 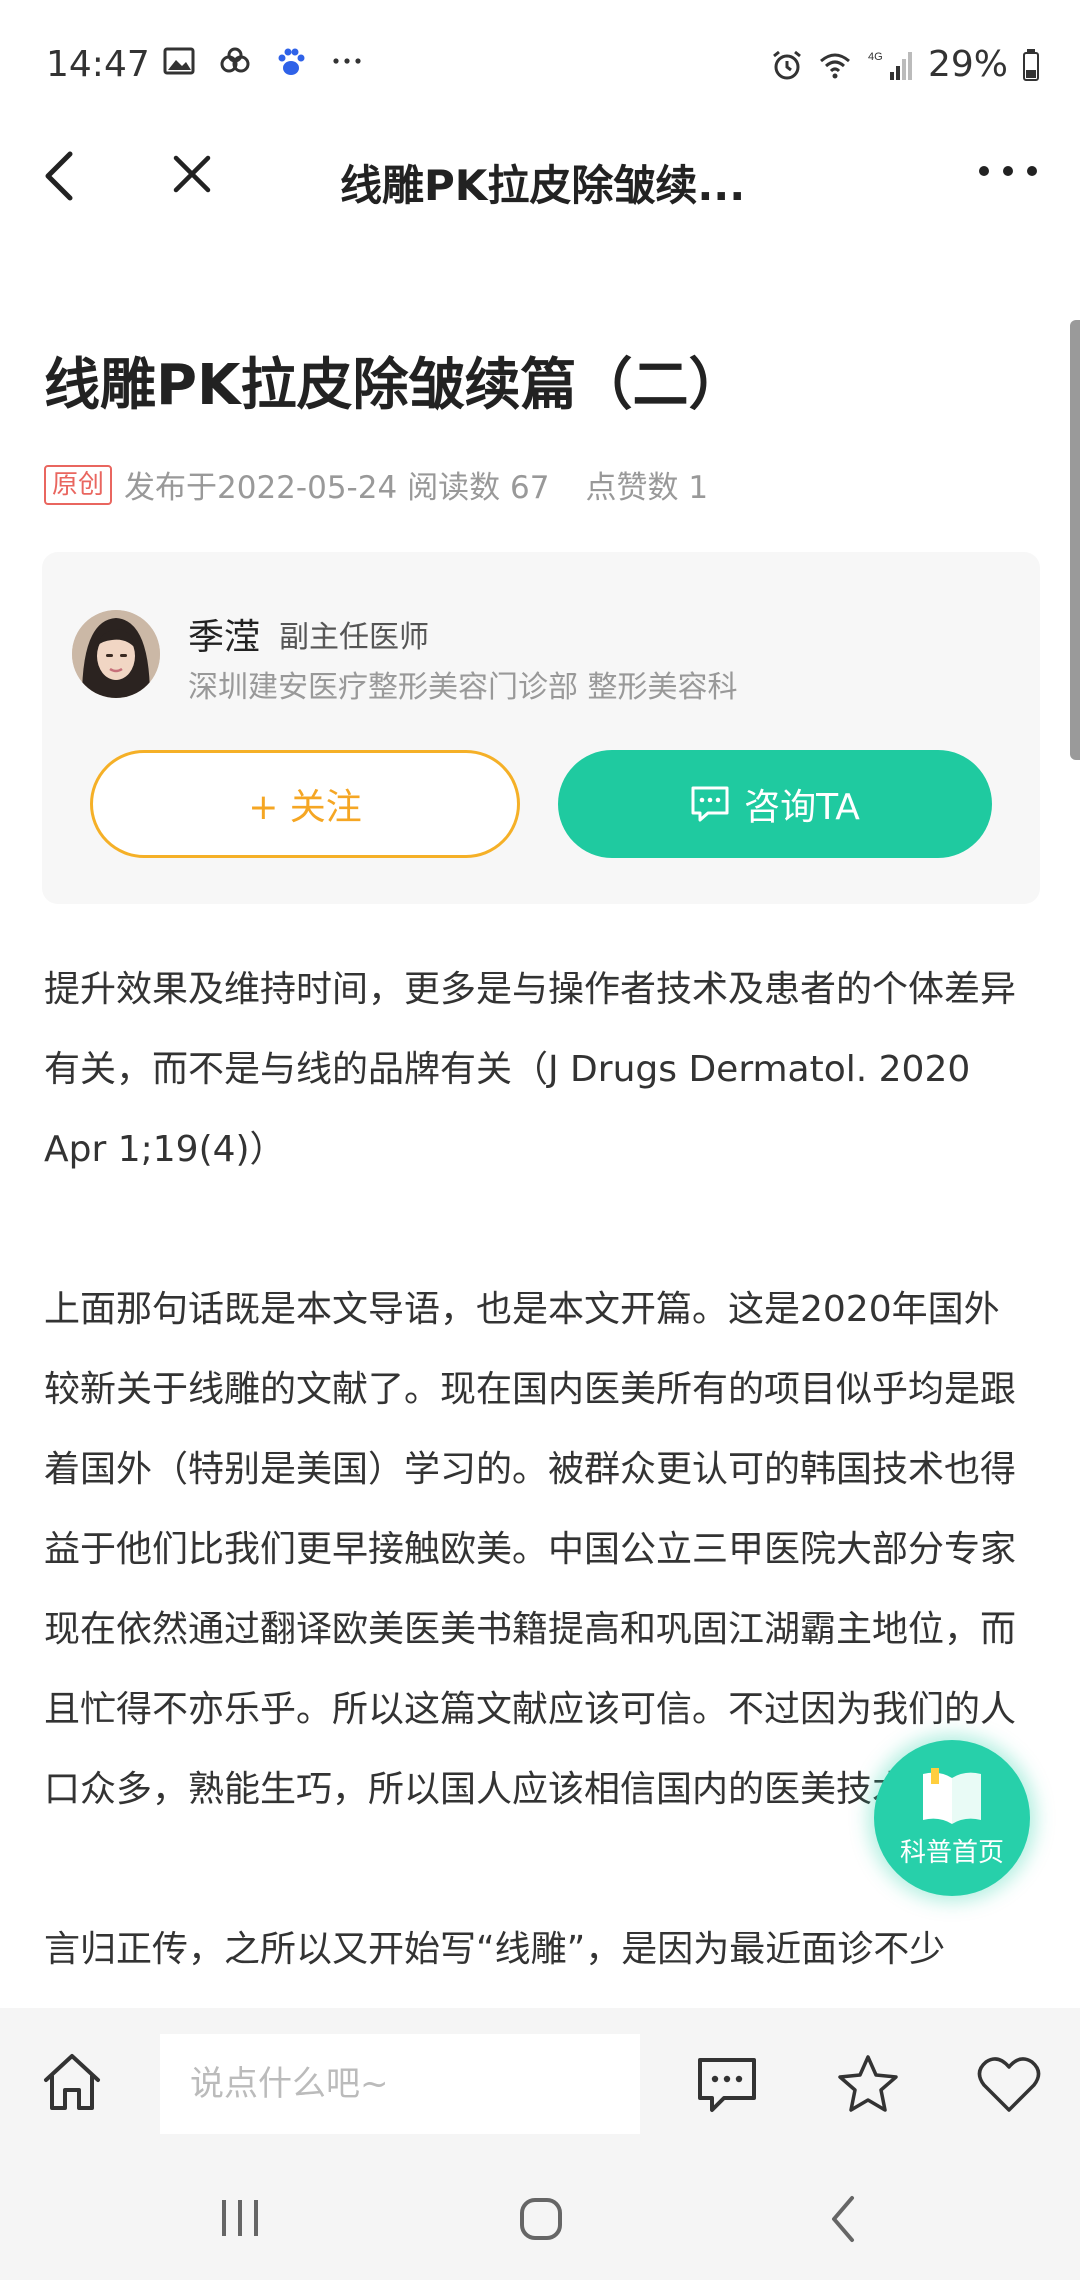 What do you see at coordinates (843, 2219) in the screenshot?
I see `system-back-icon` at bounding box center [843, 2219].